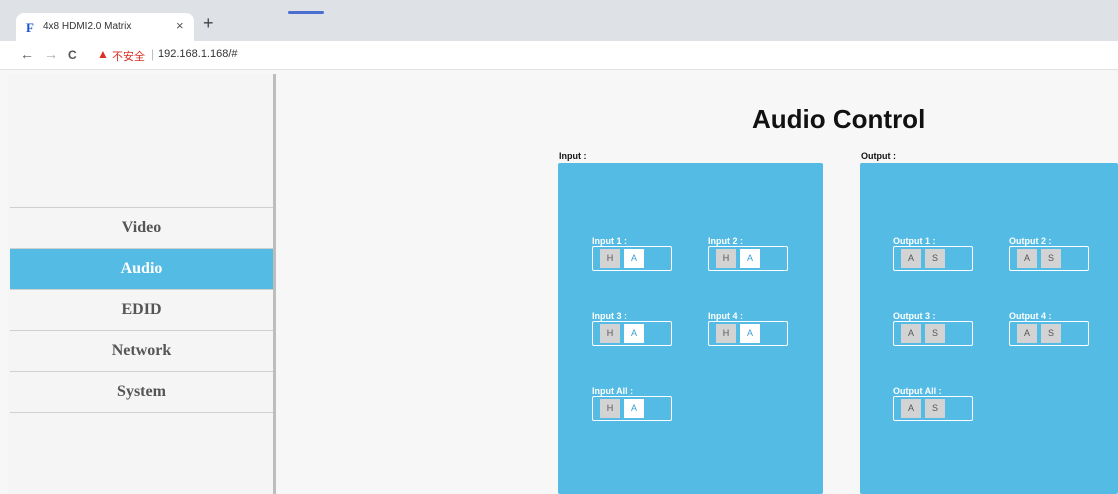 Image resolution: width=1118 pixels, height=494 pixels. Describe the element at coordinates (1027, 258) in the screenshot. I see `output-2-a-button: A` at that location.